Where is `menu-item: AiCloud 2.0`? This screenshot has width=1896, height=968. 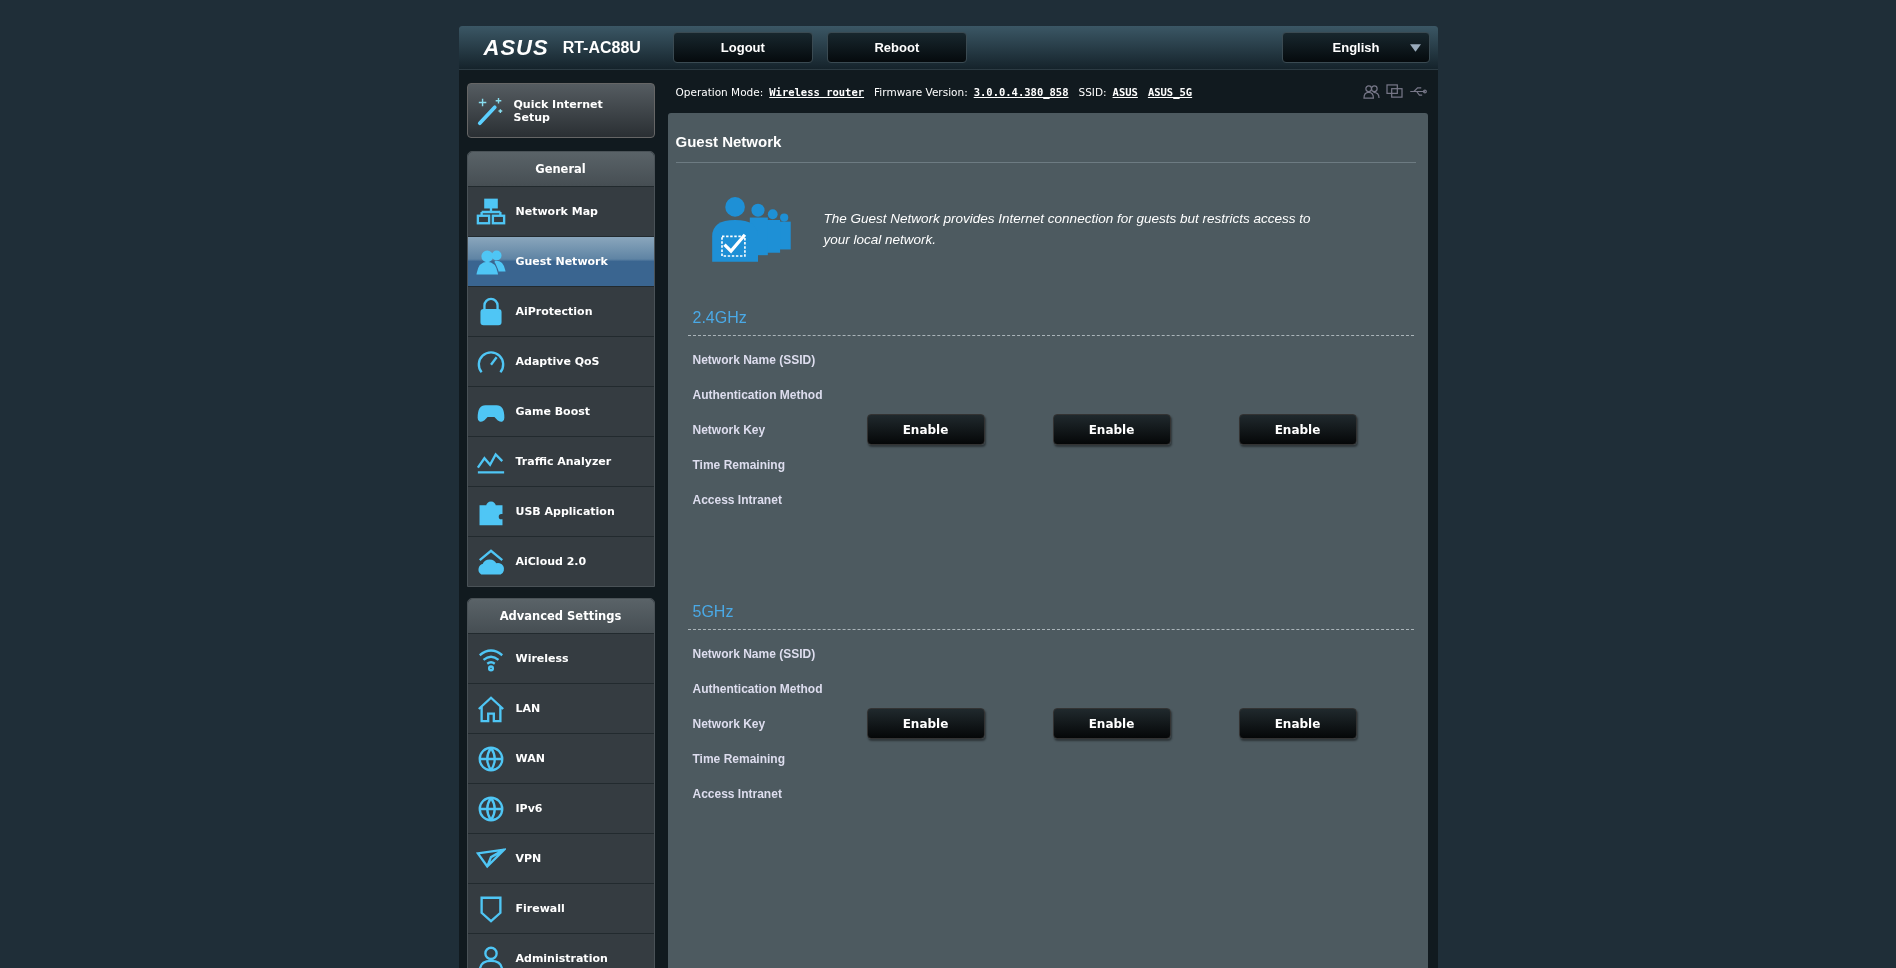 menu-item: AiCloud 2.0 is located at coordinates (560, 561).